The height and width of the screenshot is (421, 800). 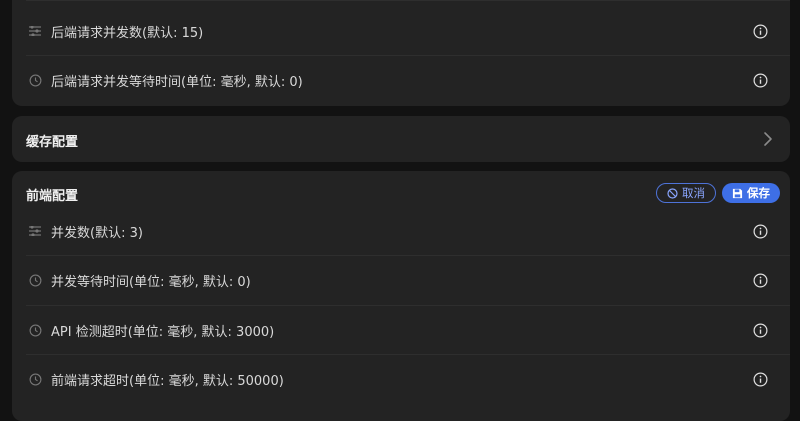 I want to click on save-button-label: 保存, so click(x=758, y=193).